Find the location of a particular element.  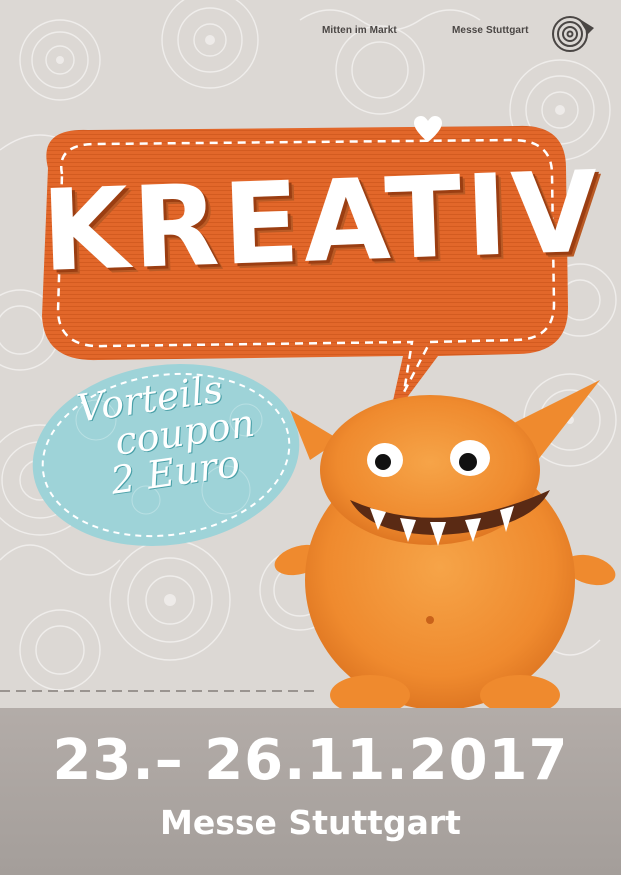

dashed-divider is located at coordinates (160, 691).